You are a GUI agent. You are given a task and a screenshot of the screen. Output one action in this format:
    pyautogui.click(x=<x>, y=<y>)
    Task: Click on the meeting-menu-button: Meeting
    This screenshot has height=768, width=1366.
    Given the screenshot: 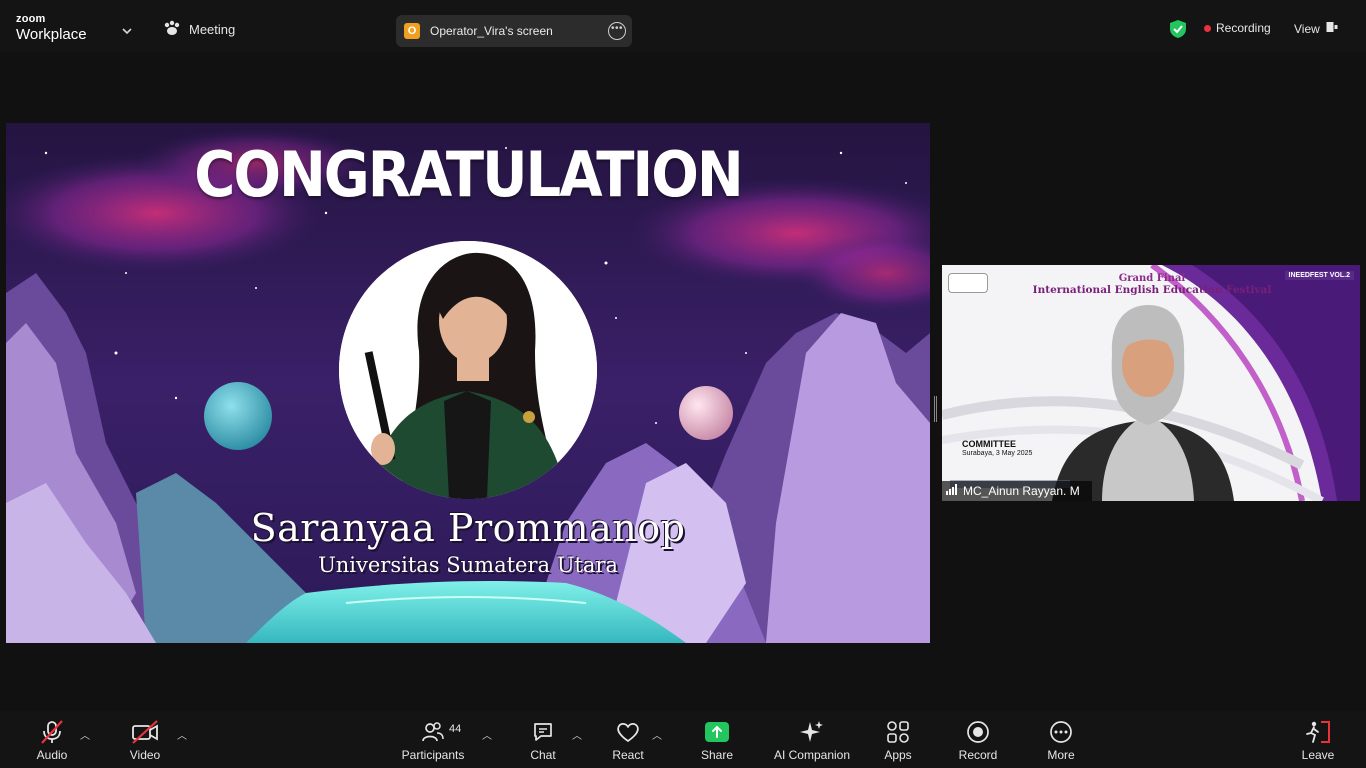 What is the action you would take?
    pyautogui.click(x=199, y=29)
    